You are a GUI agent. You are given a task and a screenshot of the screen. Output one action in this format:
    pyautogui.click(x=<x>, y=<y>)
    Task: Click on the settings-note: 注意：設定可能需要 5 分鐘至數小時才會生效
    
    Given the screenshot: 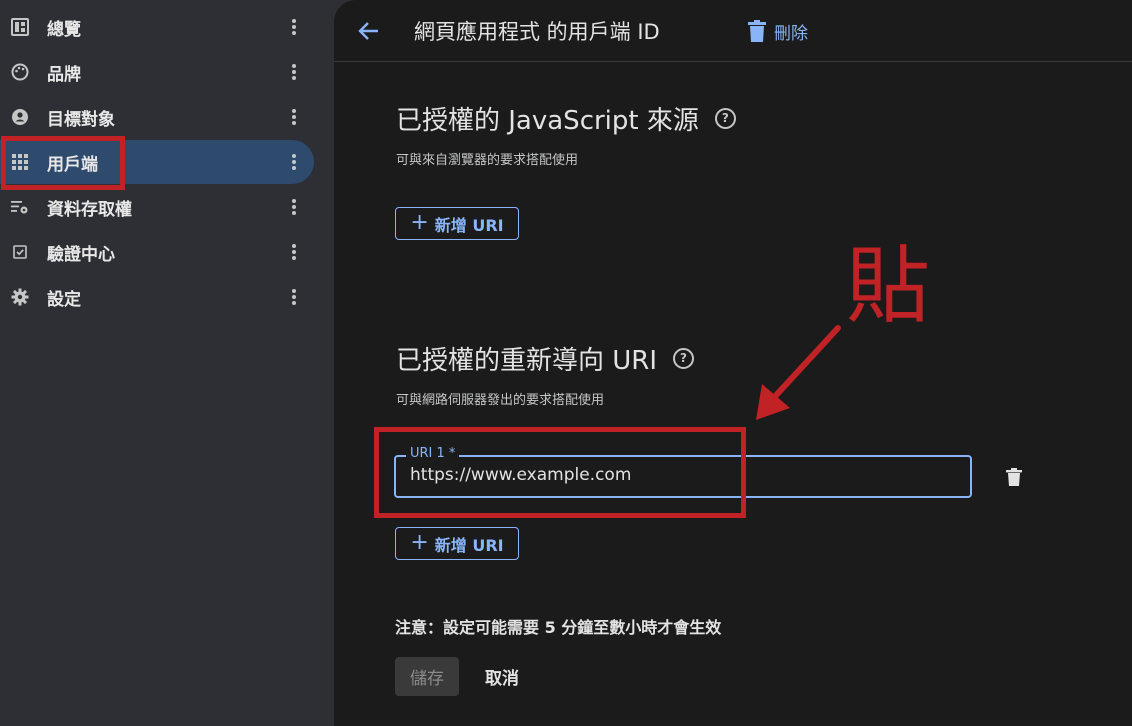 What is the action you would take?
    pyautogui.click(x=558, y=627)
    